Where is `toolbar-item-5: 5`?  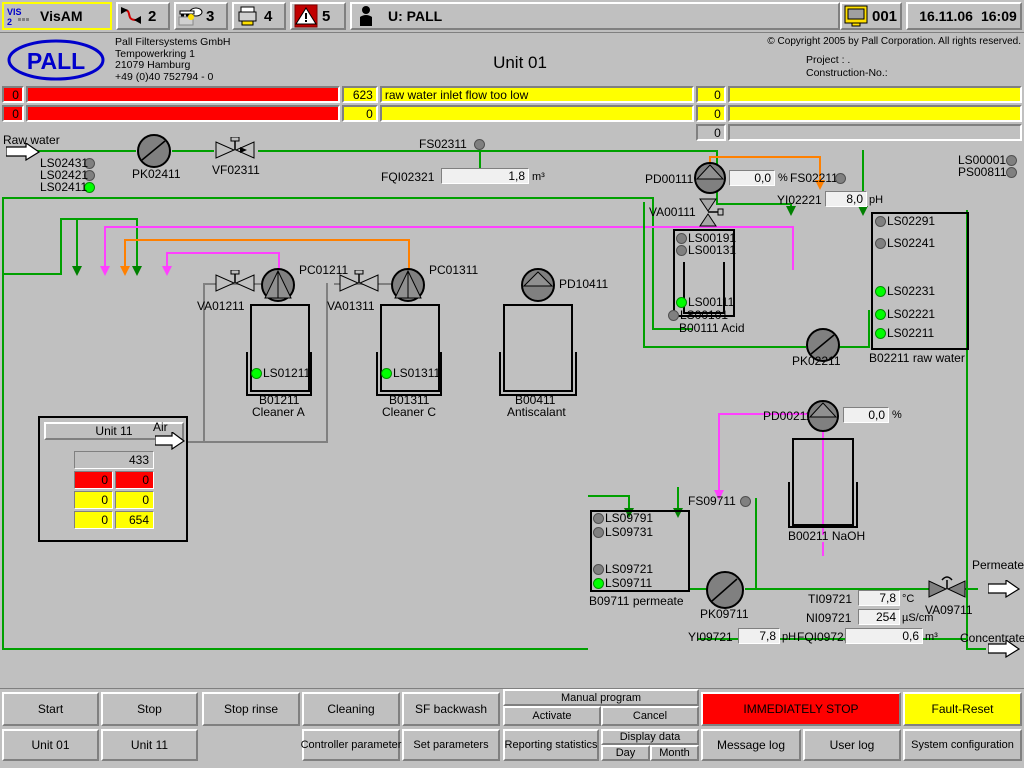 toolbar-item-5: 5 is located at coordinates (318, 16).